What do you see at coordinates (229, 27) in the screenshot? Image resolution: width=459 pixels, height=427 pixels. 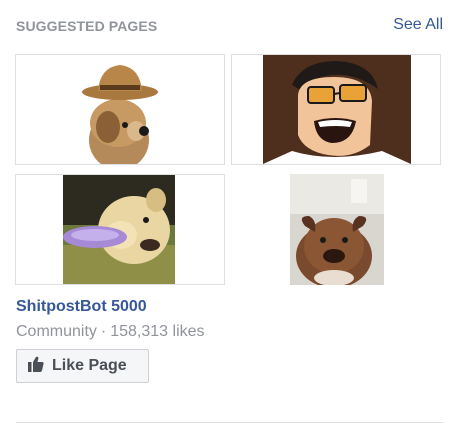 I see `suggested-pages-header: SUGGESTED PAGES See All` at bounding box center [229, 27].